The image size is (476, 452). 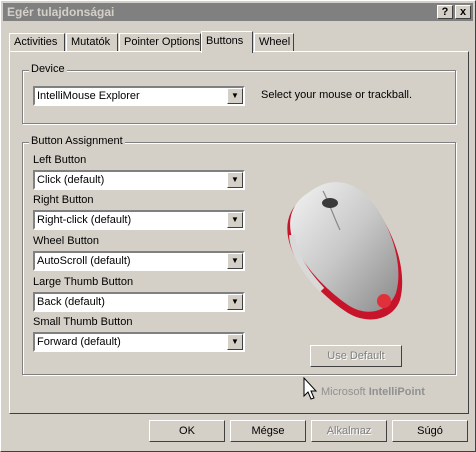 I want to click on left-button-select: Click (default) ▼, so click(x=139, y=180).